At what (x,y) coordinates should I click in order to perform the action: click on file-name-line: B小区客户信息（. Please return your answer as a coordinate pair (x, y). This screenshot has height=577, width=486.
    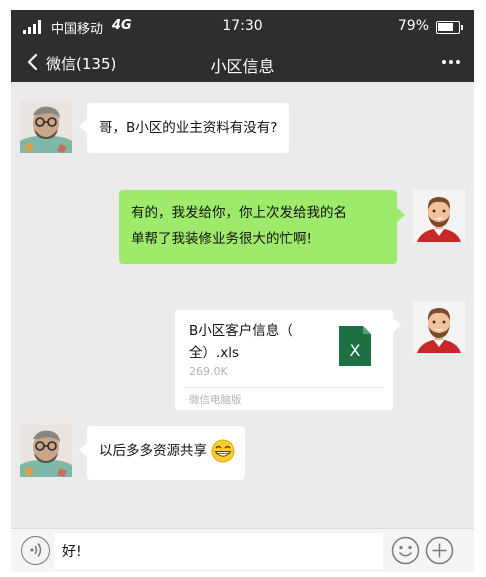
    Looking at the image, I should click on (241, 331).